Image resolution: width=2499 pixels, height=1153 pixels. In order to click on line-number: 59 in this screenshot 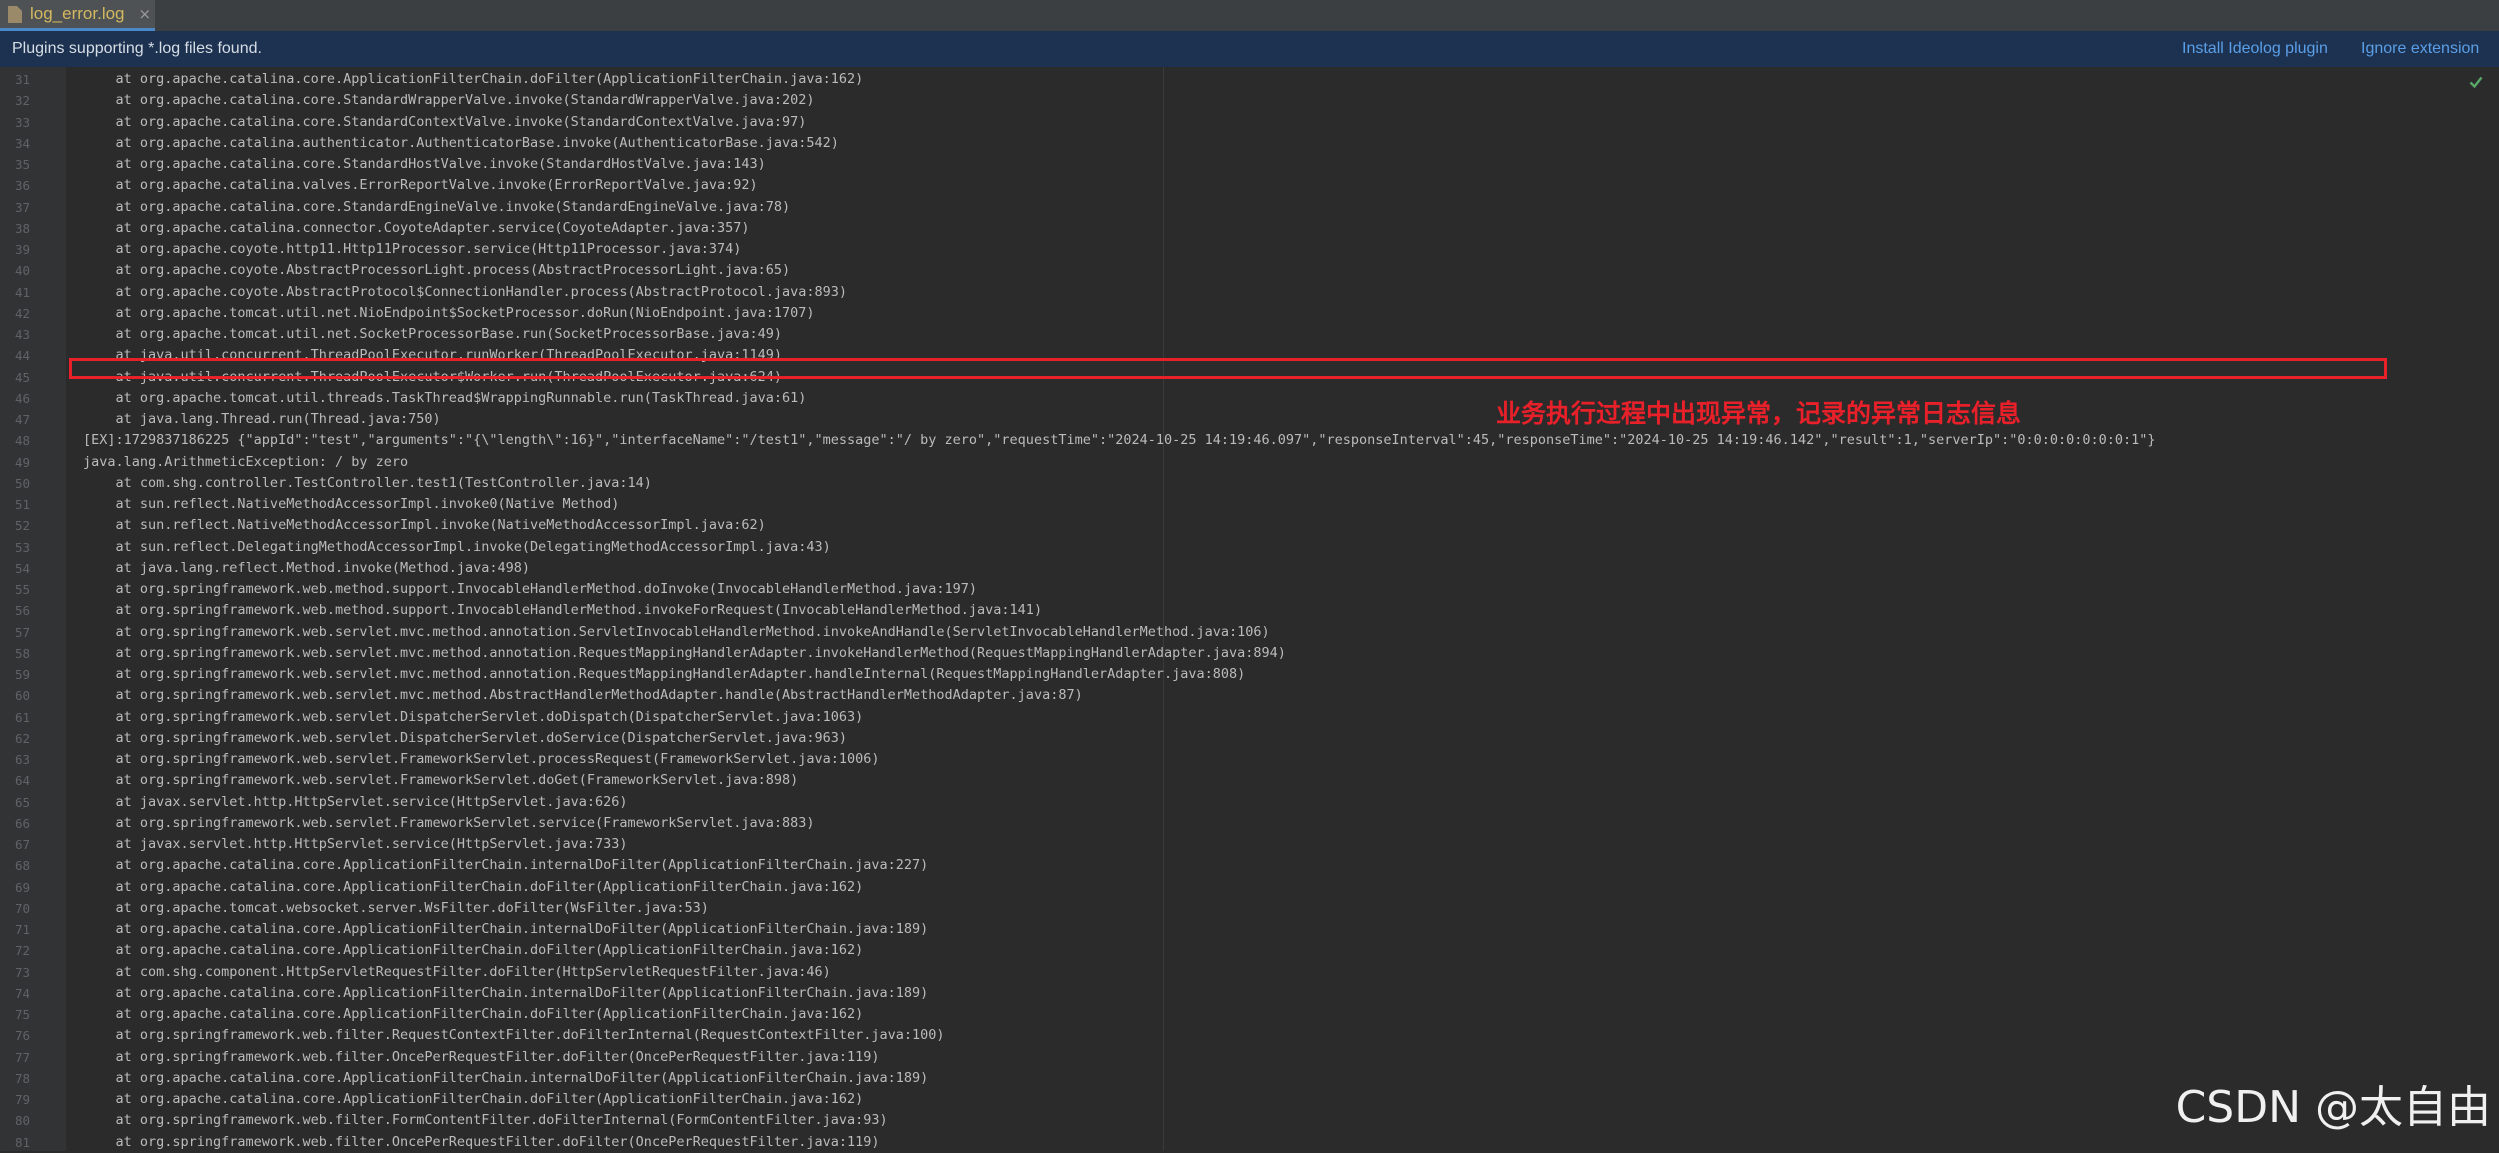, I will do `click(22, 674)`.